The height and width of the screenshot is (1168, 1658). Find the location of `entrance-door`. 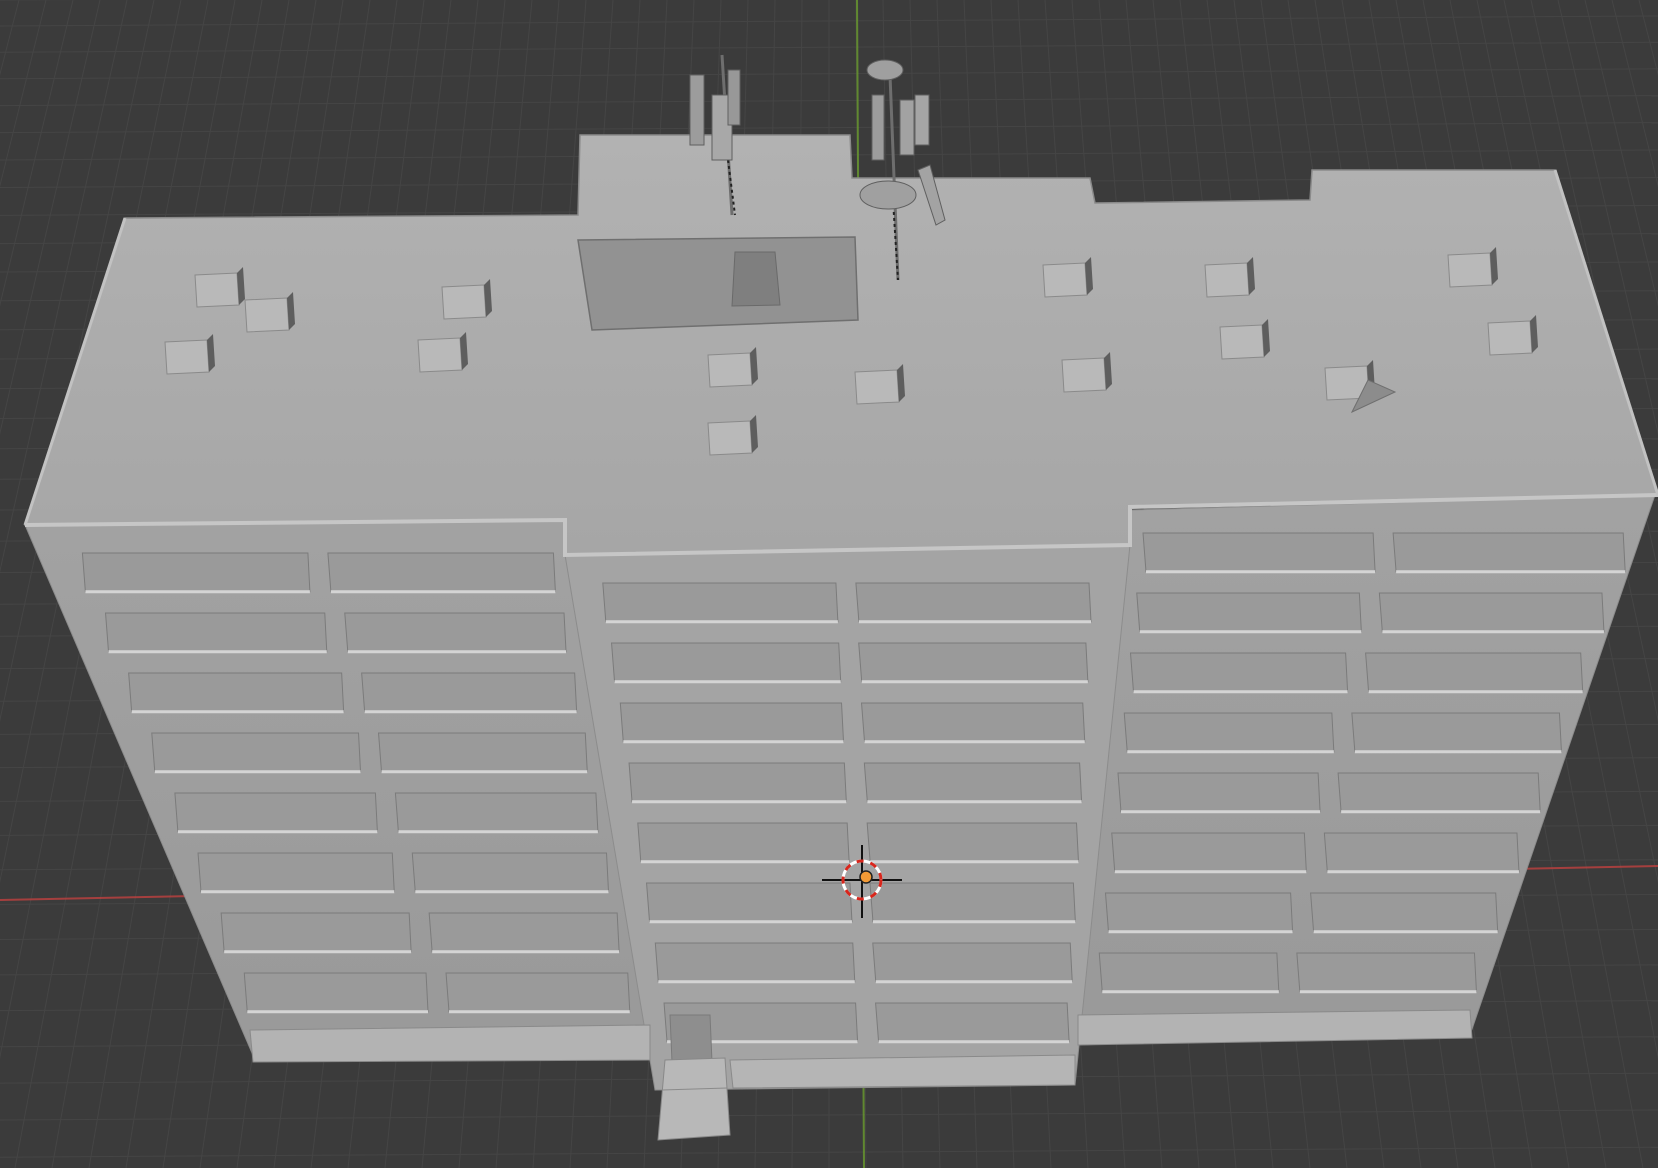

entrance-door is located at coordinates (691, 1038).